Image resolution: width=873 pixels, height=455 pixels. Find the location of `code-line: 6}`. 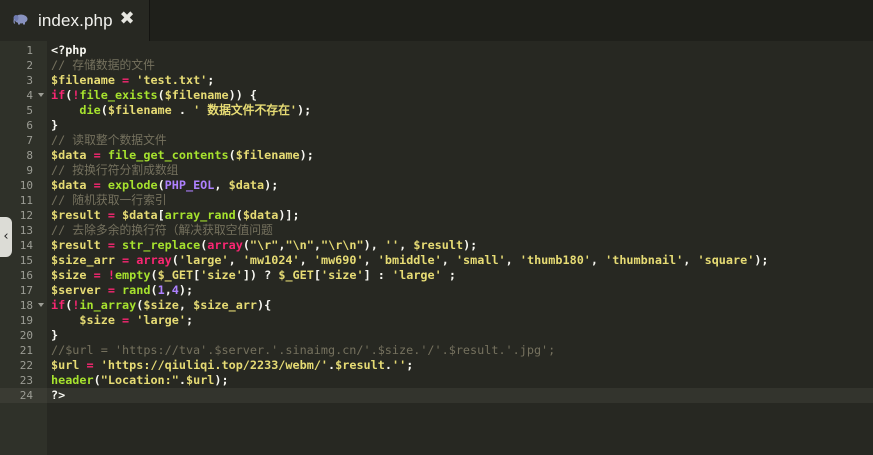

code-line: 6} is located at coordinates (436, 125).